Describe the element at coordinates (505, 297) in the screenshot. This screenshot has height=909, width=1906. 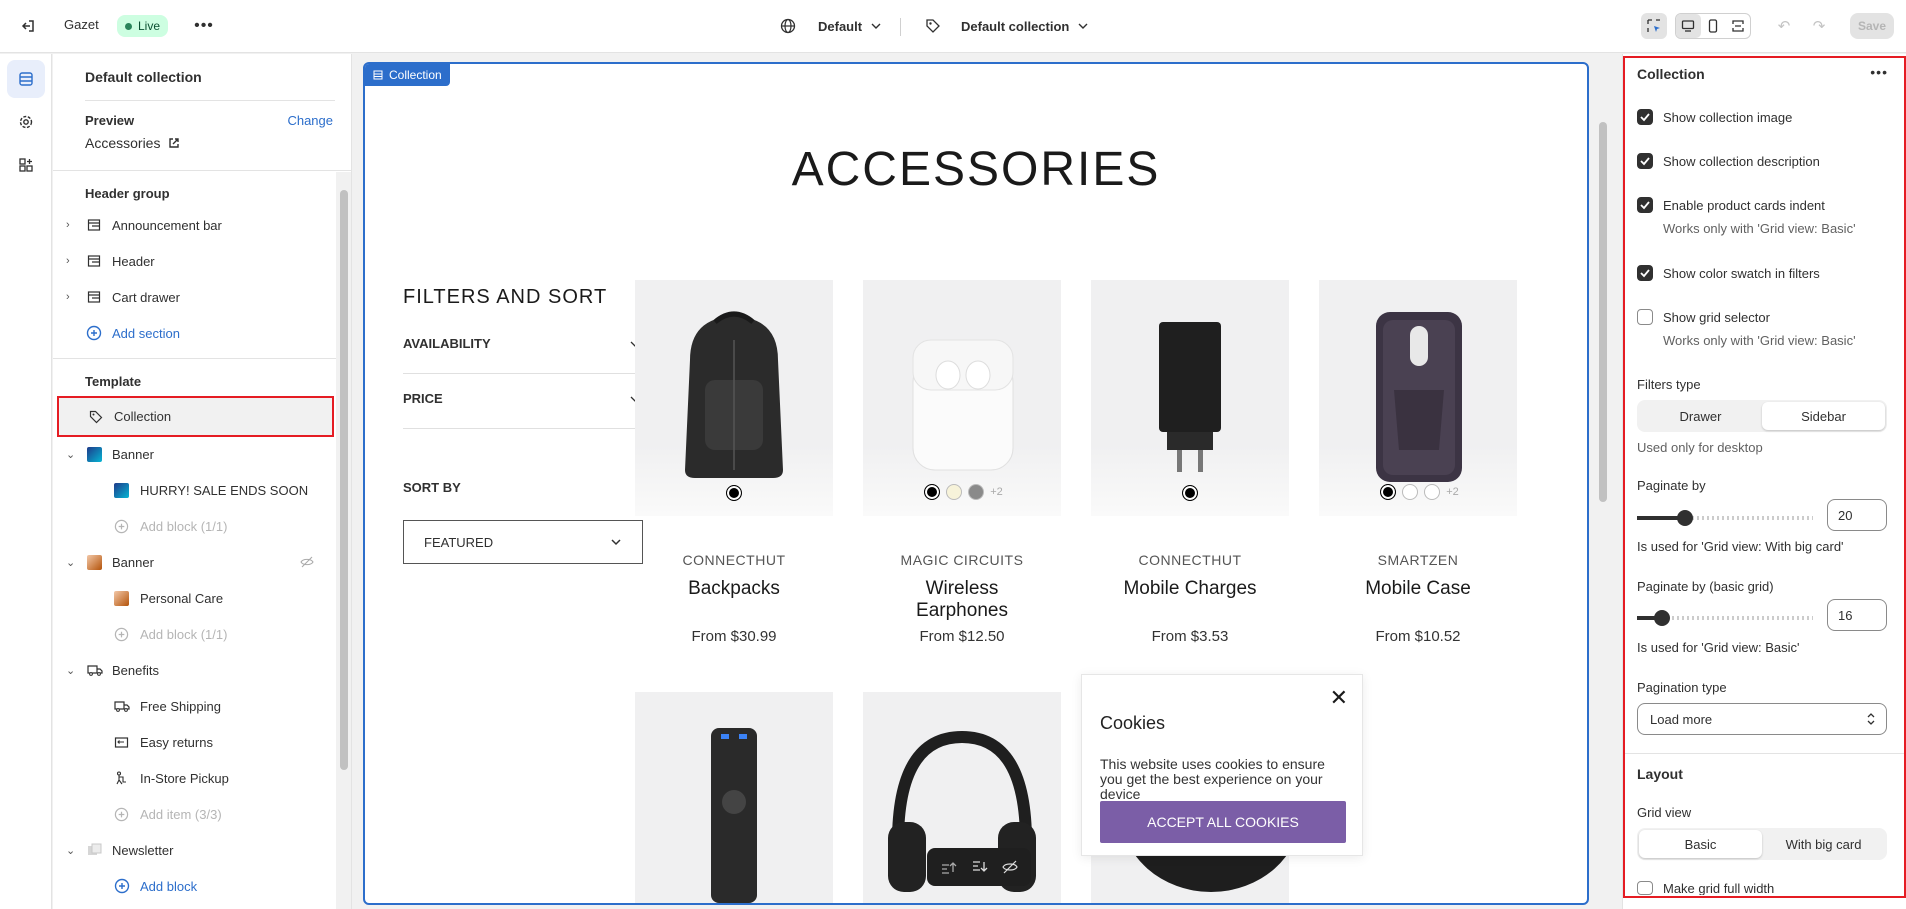
I see `filters-title: FILTERS AND SORT` at that location.